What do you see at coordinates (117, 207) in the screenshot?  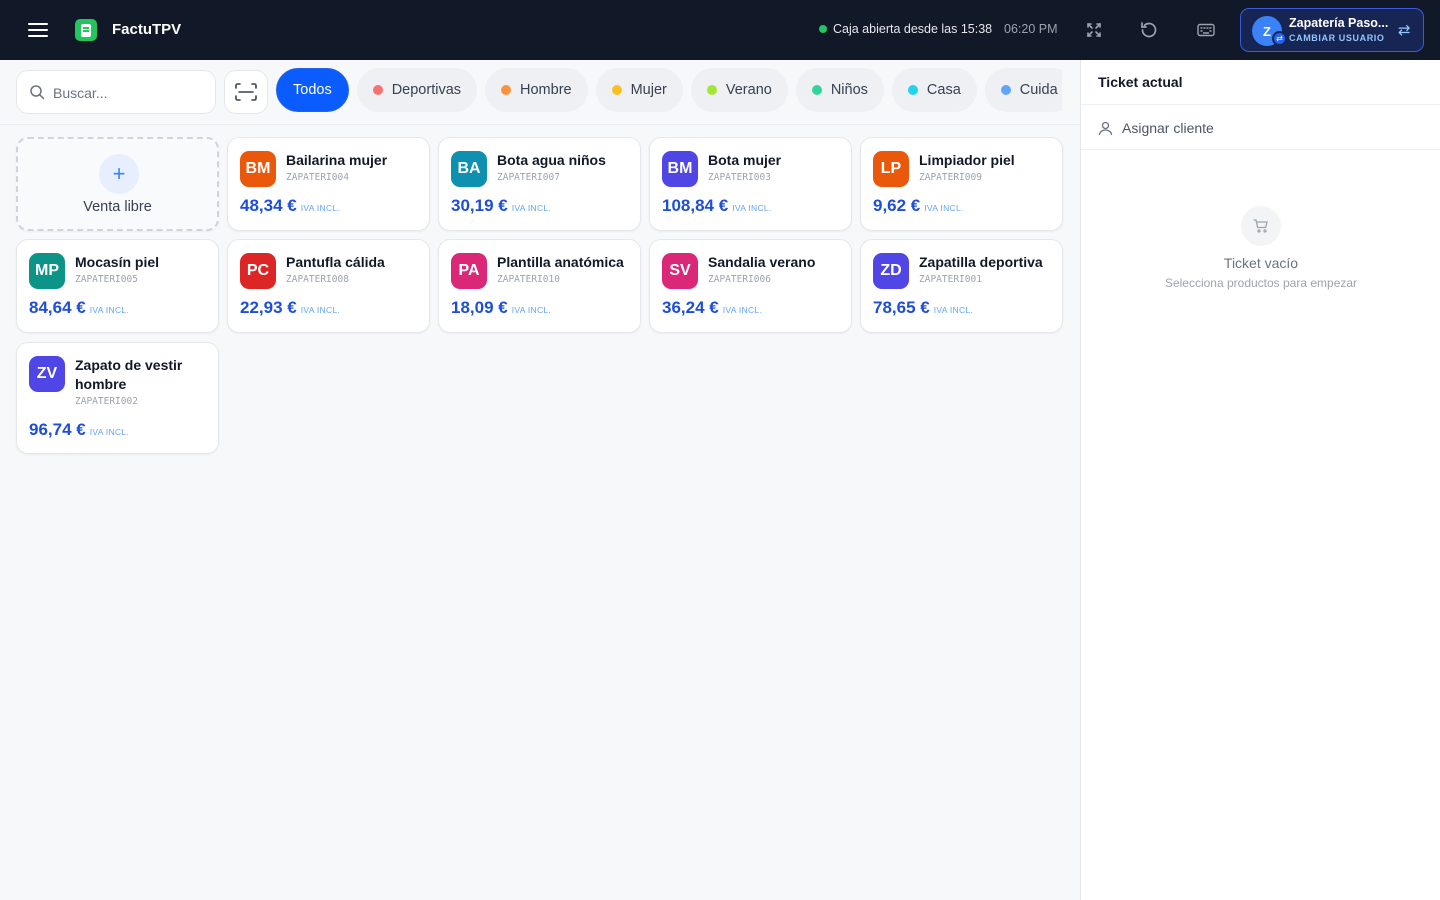 I see `free-sale-label: Venta libre` at bounding box center [117, 207].